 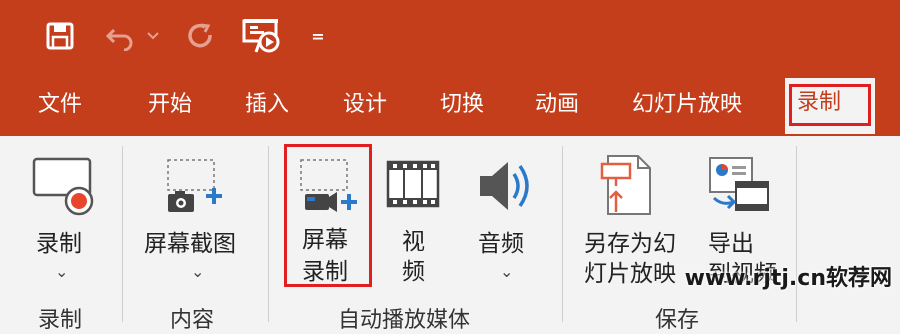 I want to click on from-beginning-icon, so click(x=261, y=36).